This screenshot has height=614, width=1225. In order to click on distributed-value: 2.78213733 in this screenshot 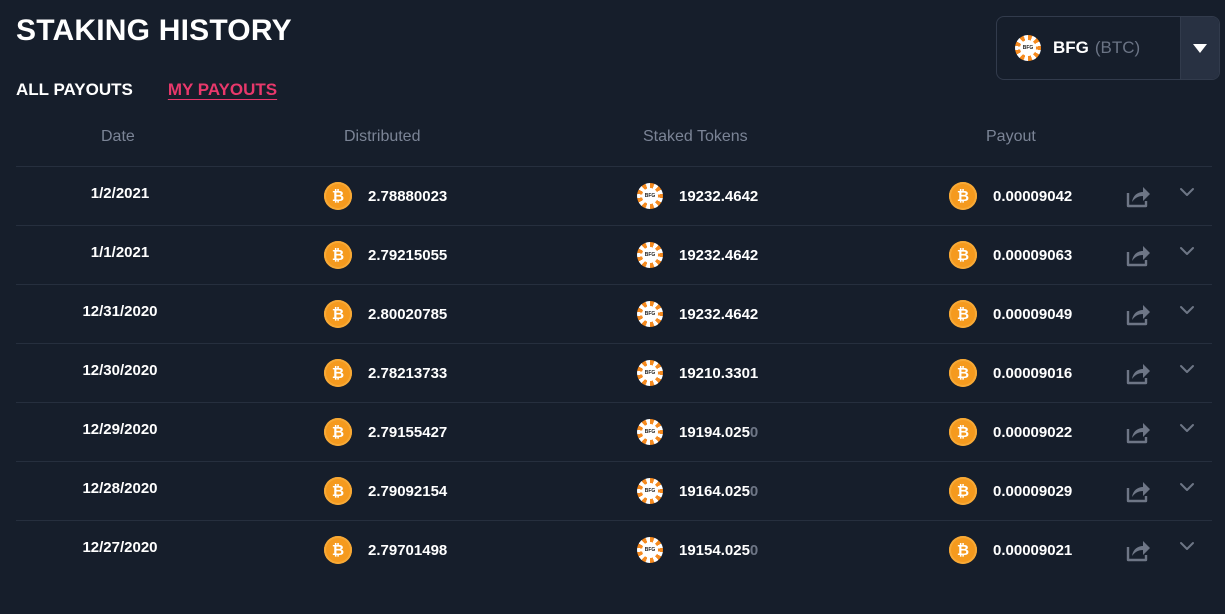, I will do `click(408, 373)`.